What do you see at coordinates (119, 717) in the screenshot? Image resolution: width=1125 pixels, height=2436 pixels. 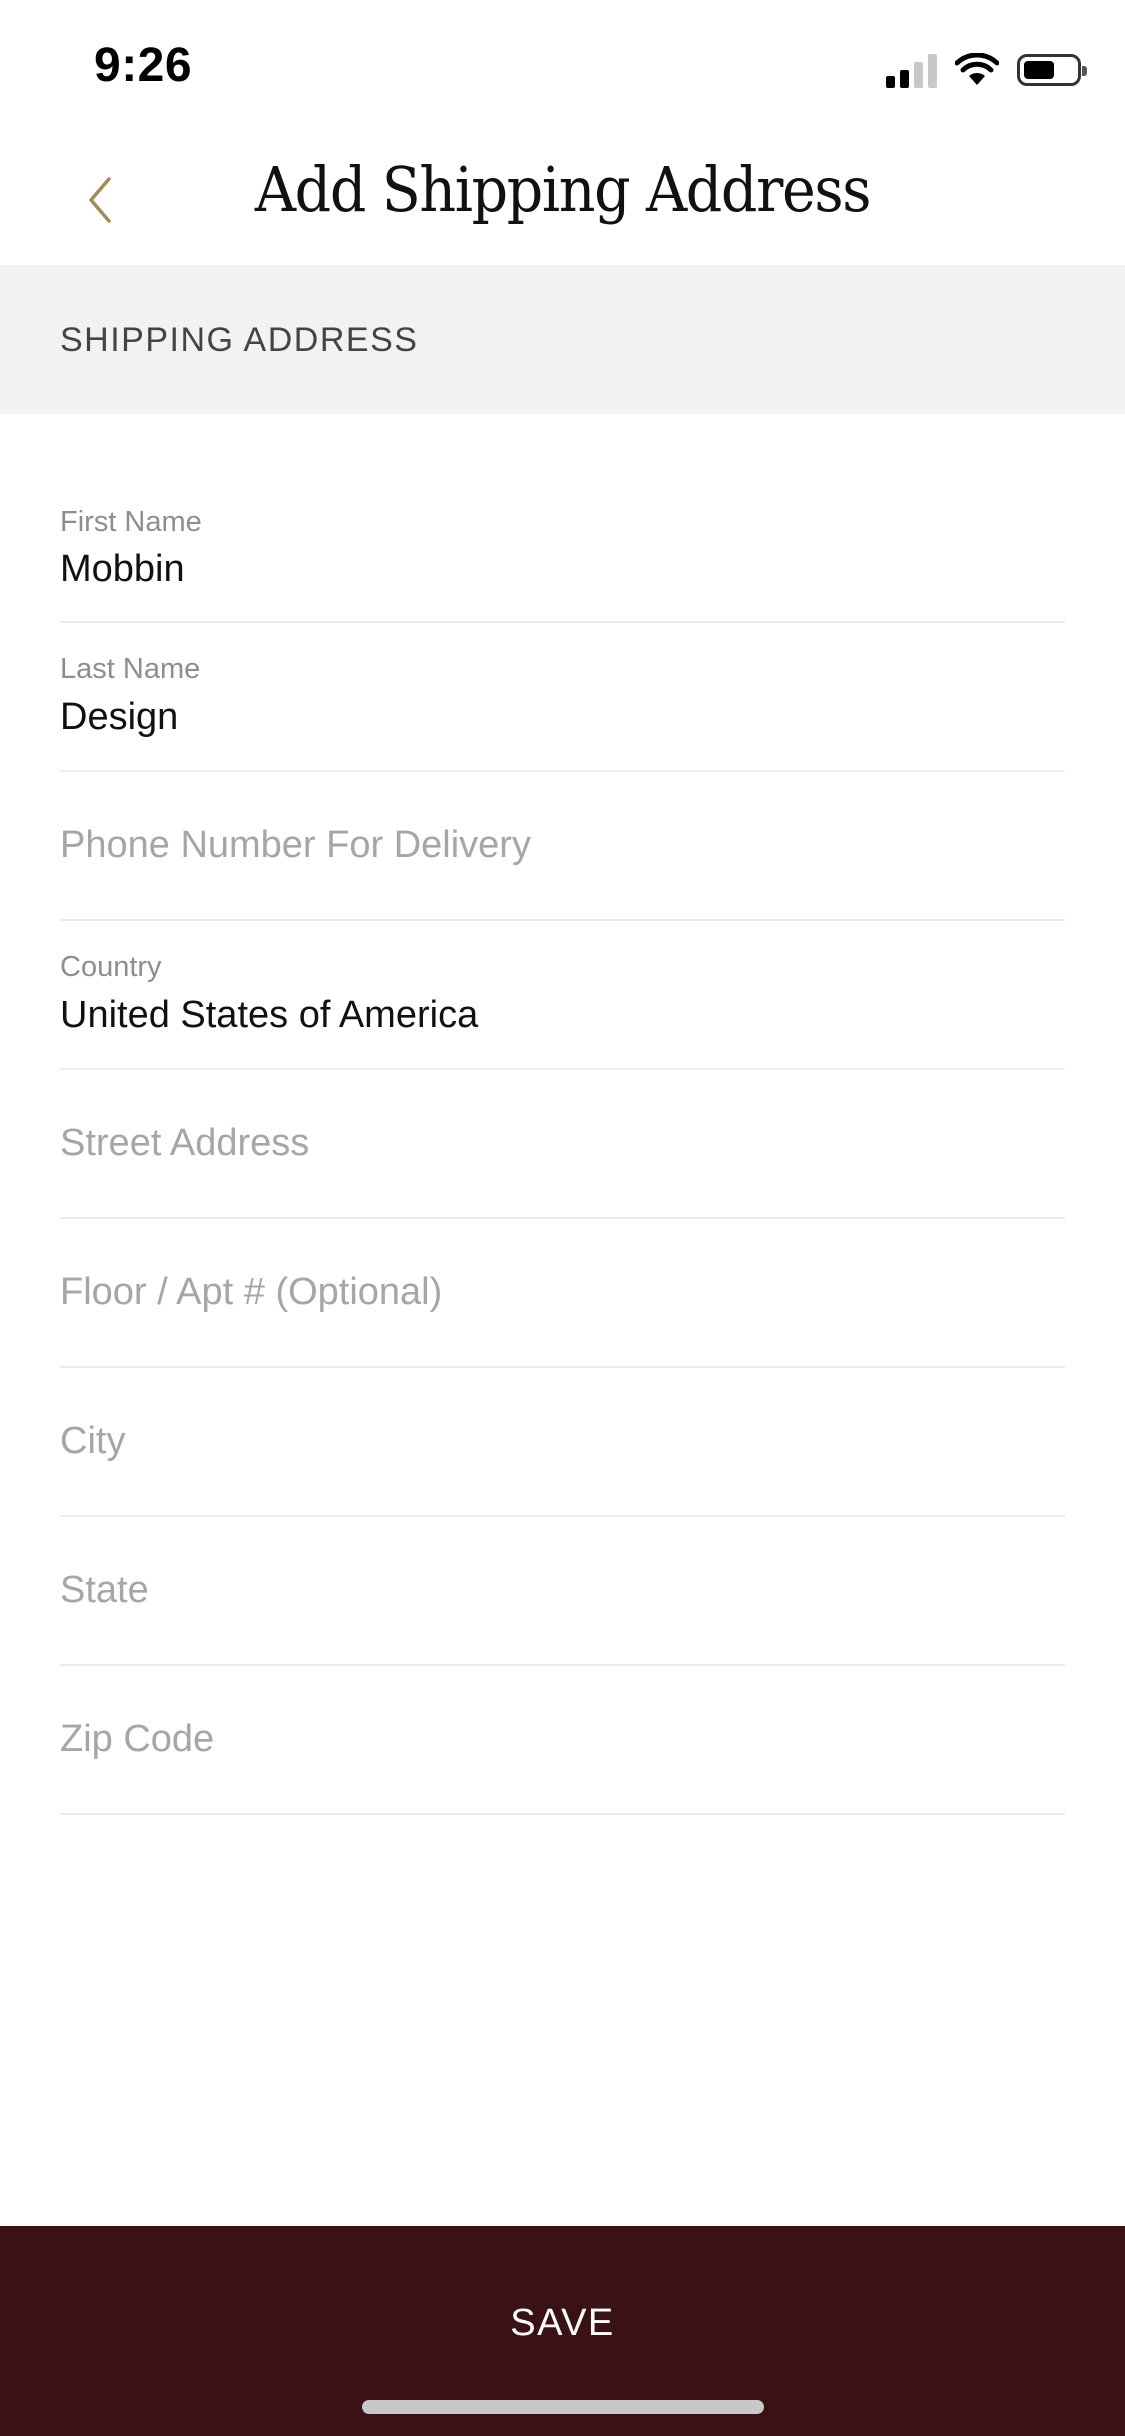 I see `last-name-value: Design` at bounding box center [119, 717].